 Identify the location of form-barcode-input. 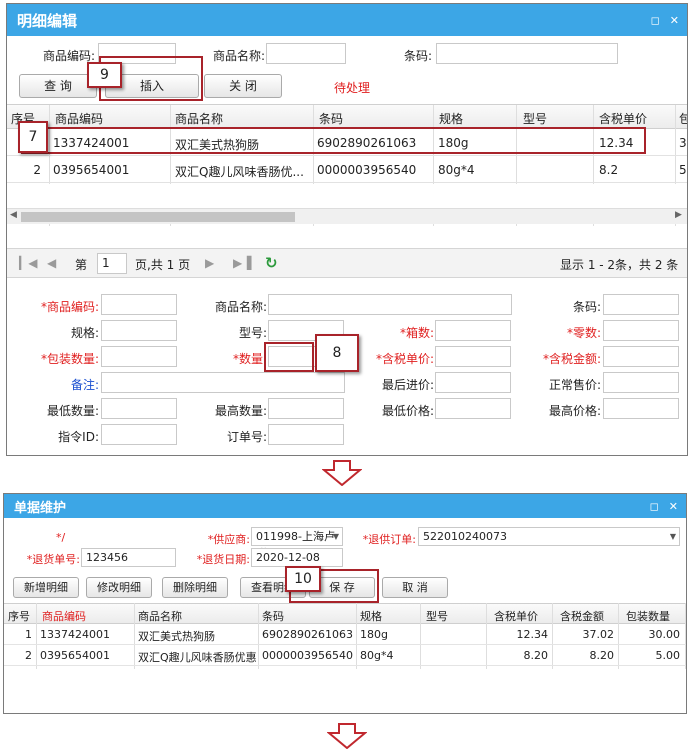
(641, 304).